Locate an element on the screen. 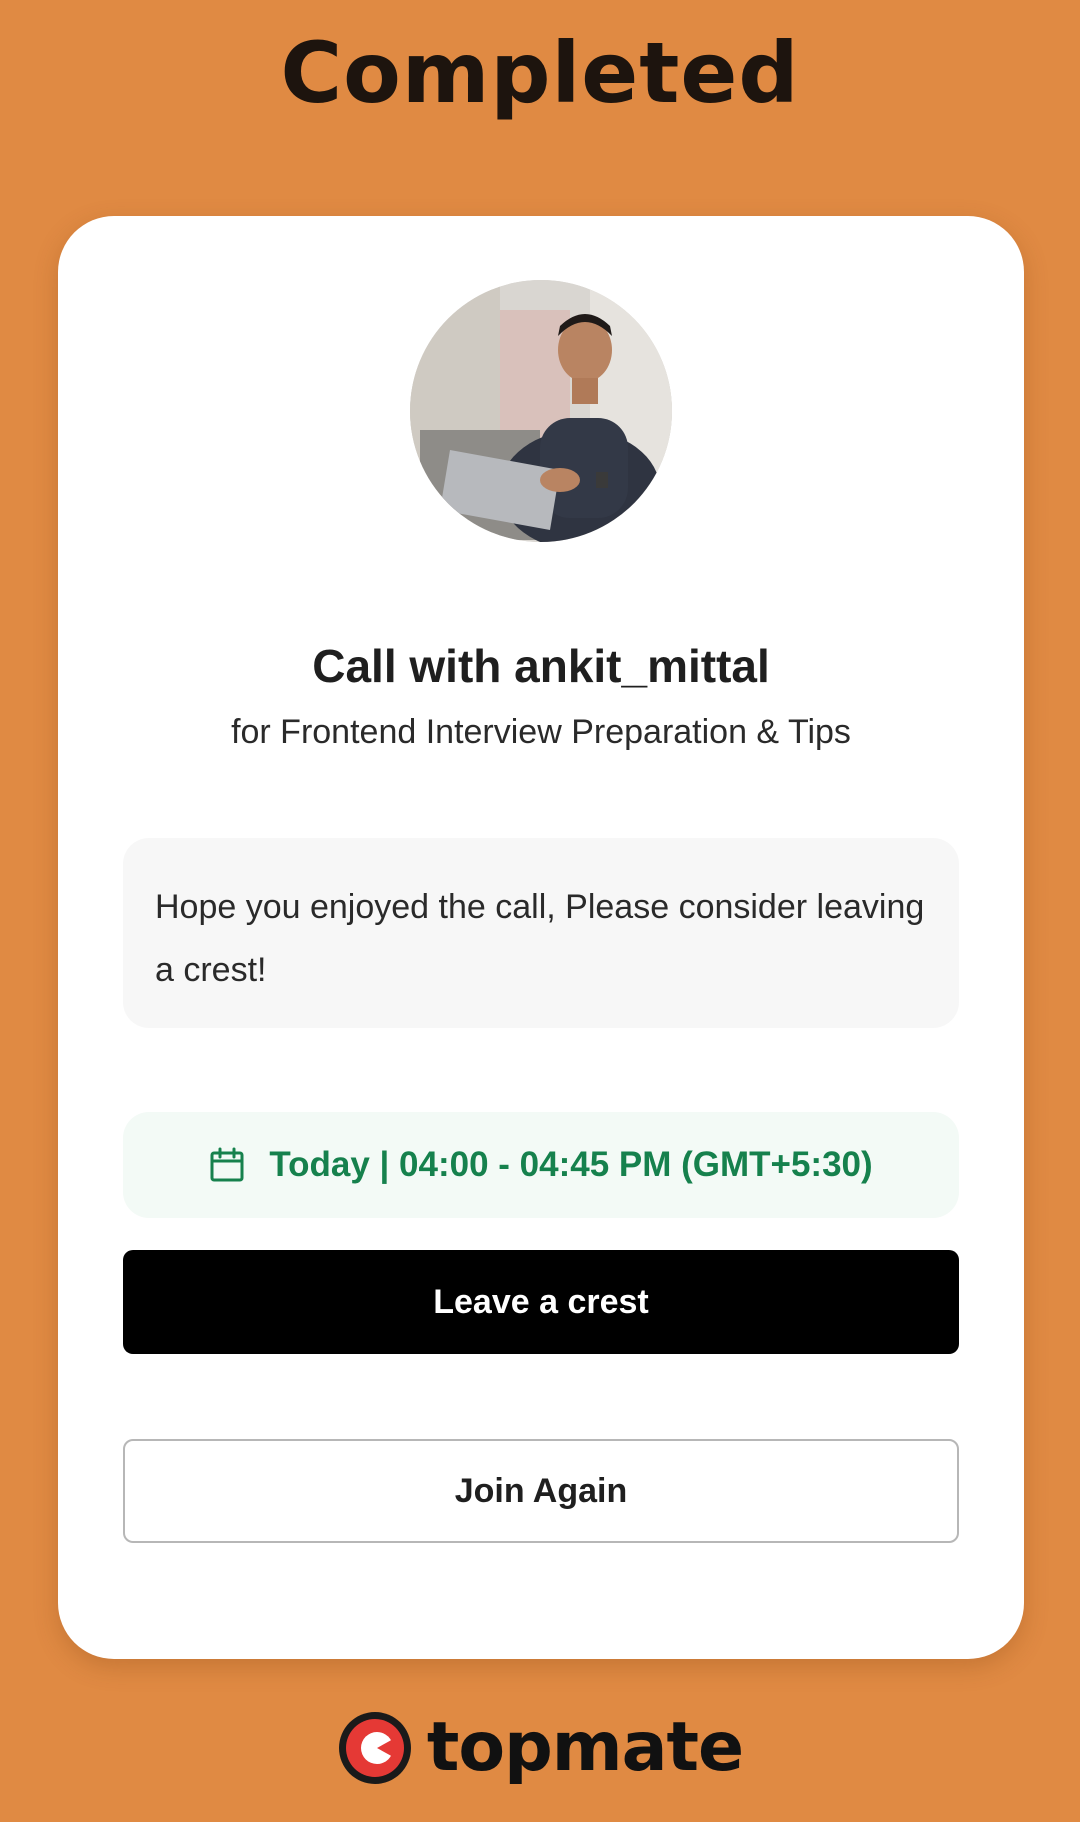 The height and width of the screenshot is (1822, 1080). brand-footer: topmate is located at coordinates (540, 1748).